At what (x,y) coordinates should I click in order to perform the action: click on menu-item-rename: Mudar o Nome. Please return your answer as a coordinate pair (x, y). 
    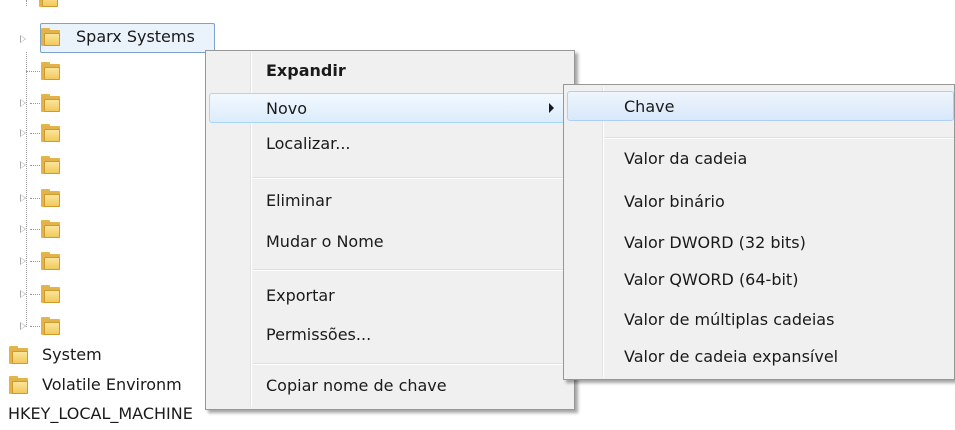
    Looking at the image, I should click on (390, 242).